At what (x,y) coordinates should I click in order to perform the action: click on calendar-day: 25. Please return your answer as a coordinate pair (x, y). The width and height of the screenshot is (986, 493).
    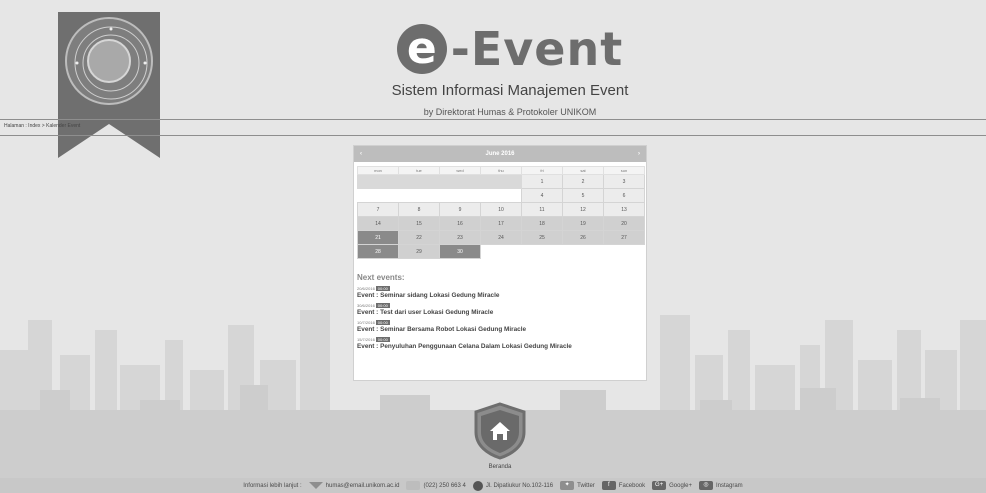
    Looking at the image, I should click on (542, 237).